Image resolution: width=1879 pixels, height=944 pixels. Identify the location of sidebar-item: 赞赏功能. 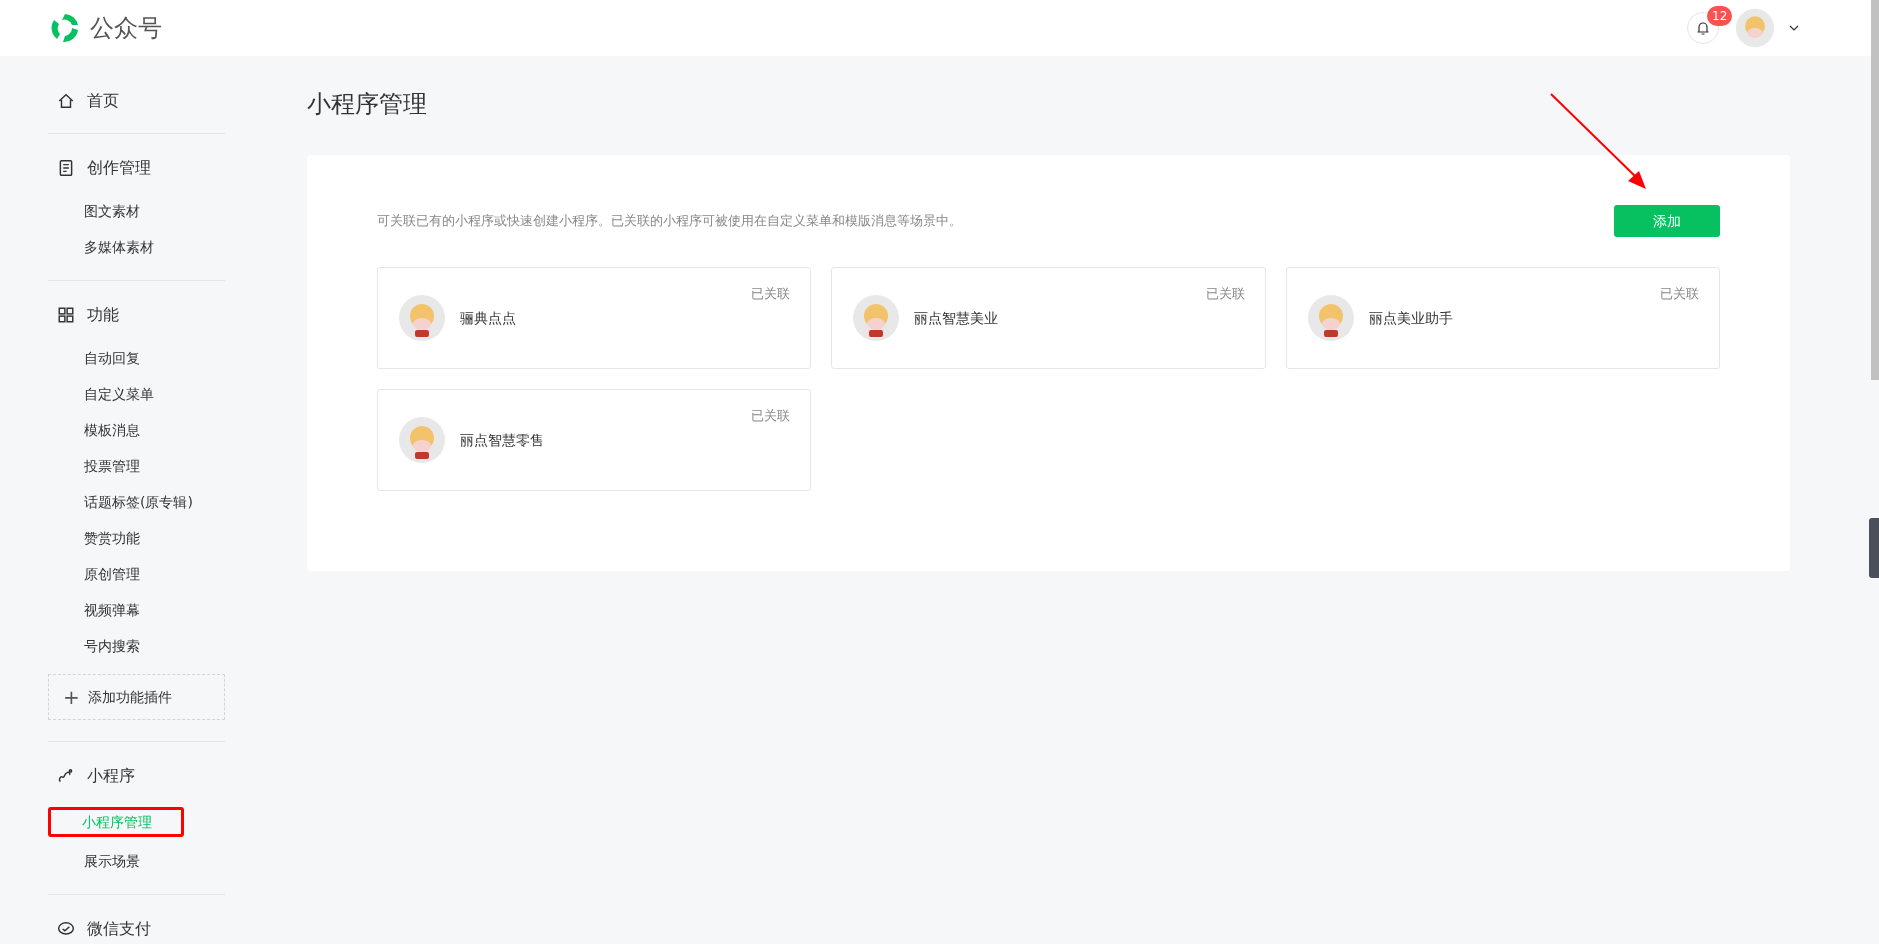
(137, 538).